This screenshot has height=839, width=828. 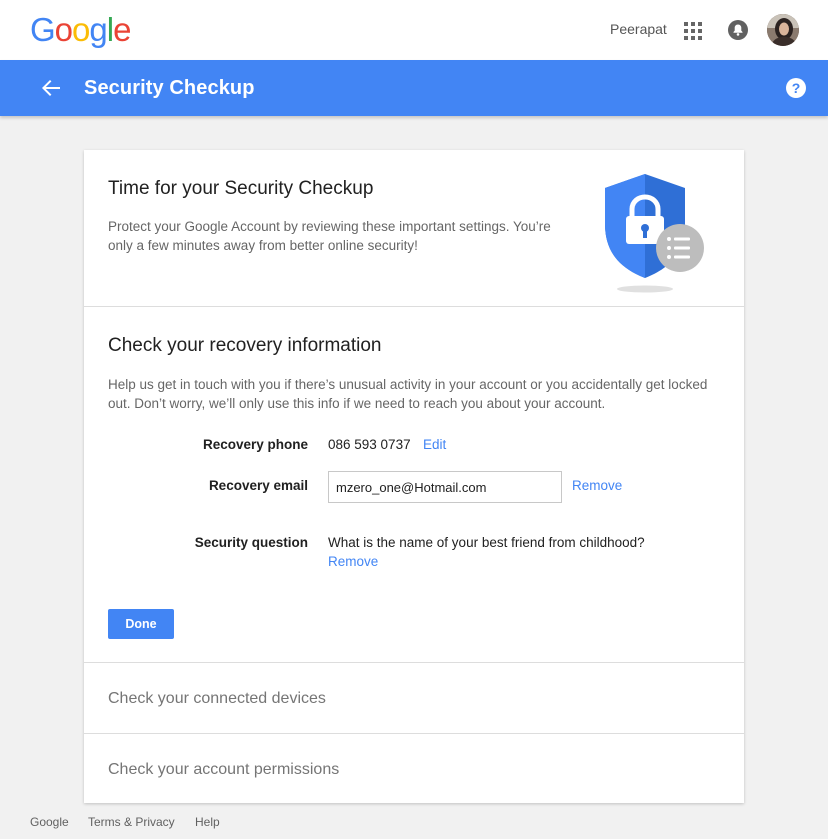 I want to click on edit-phone-link: Edit, so click(x=434, y=444).